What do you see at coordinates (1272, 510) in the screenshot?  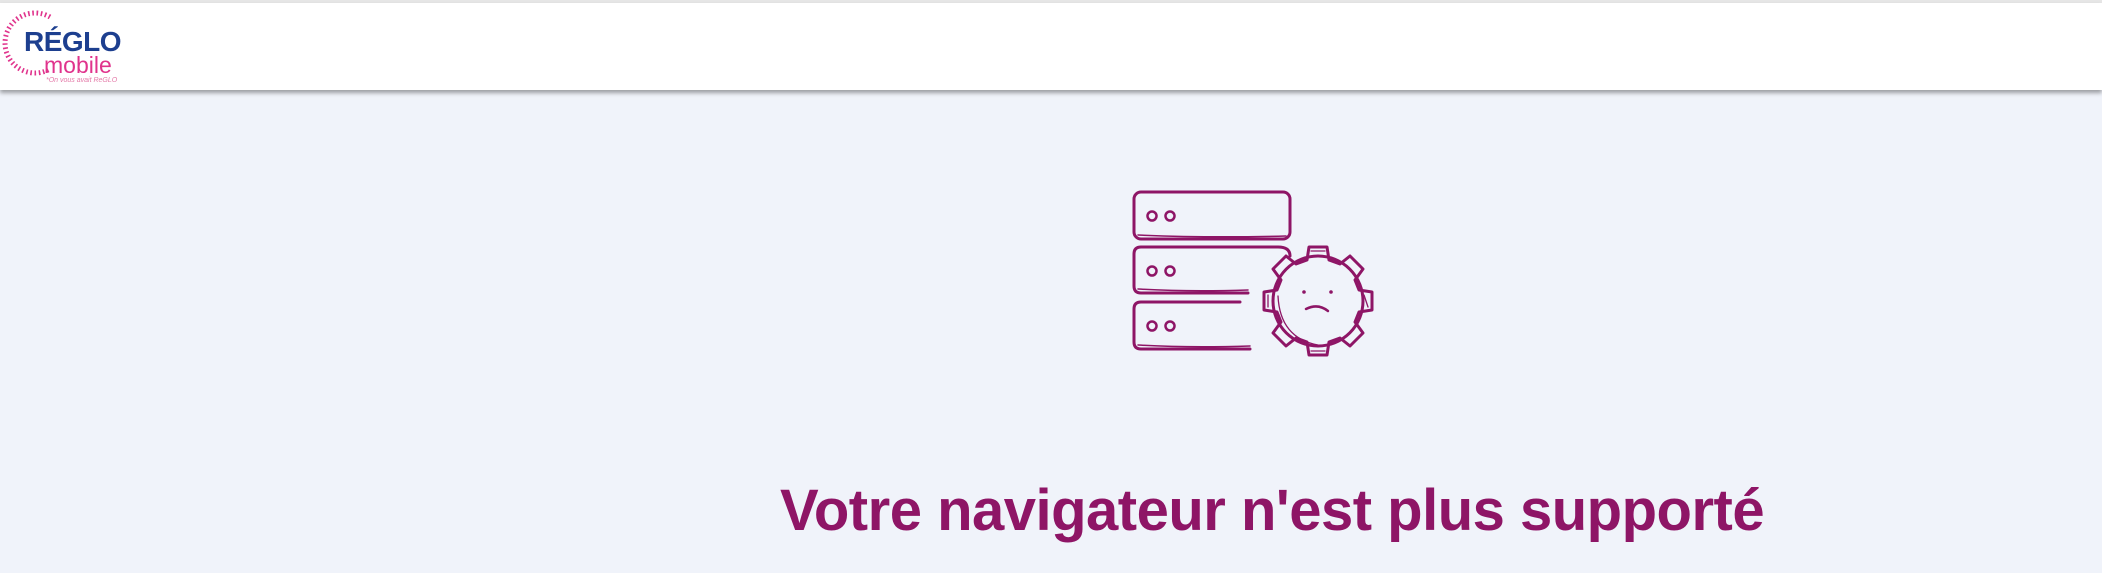 I see `unsupported-browser-title: Votre navigateur n'est plus supporté` at bounding box center [1272, 510].